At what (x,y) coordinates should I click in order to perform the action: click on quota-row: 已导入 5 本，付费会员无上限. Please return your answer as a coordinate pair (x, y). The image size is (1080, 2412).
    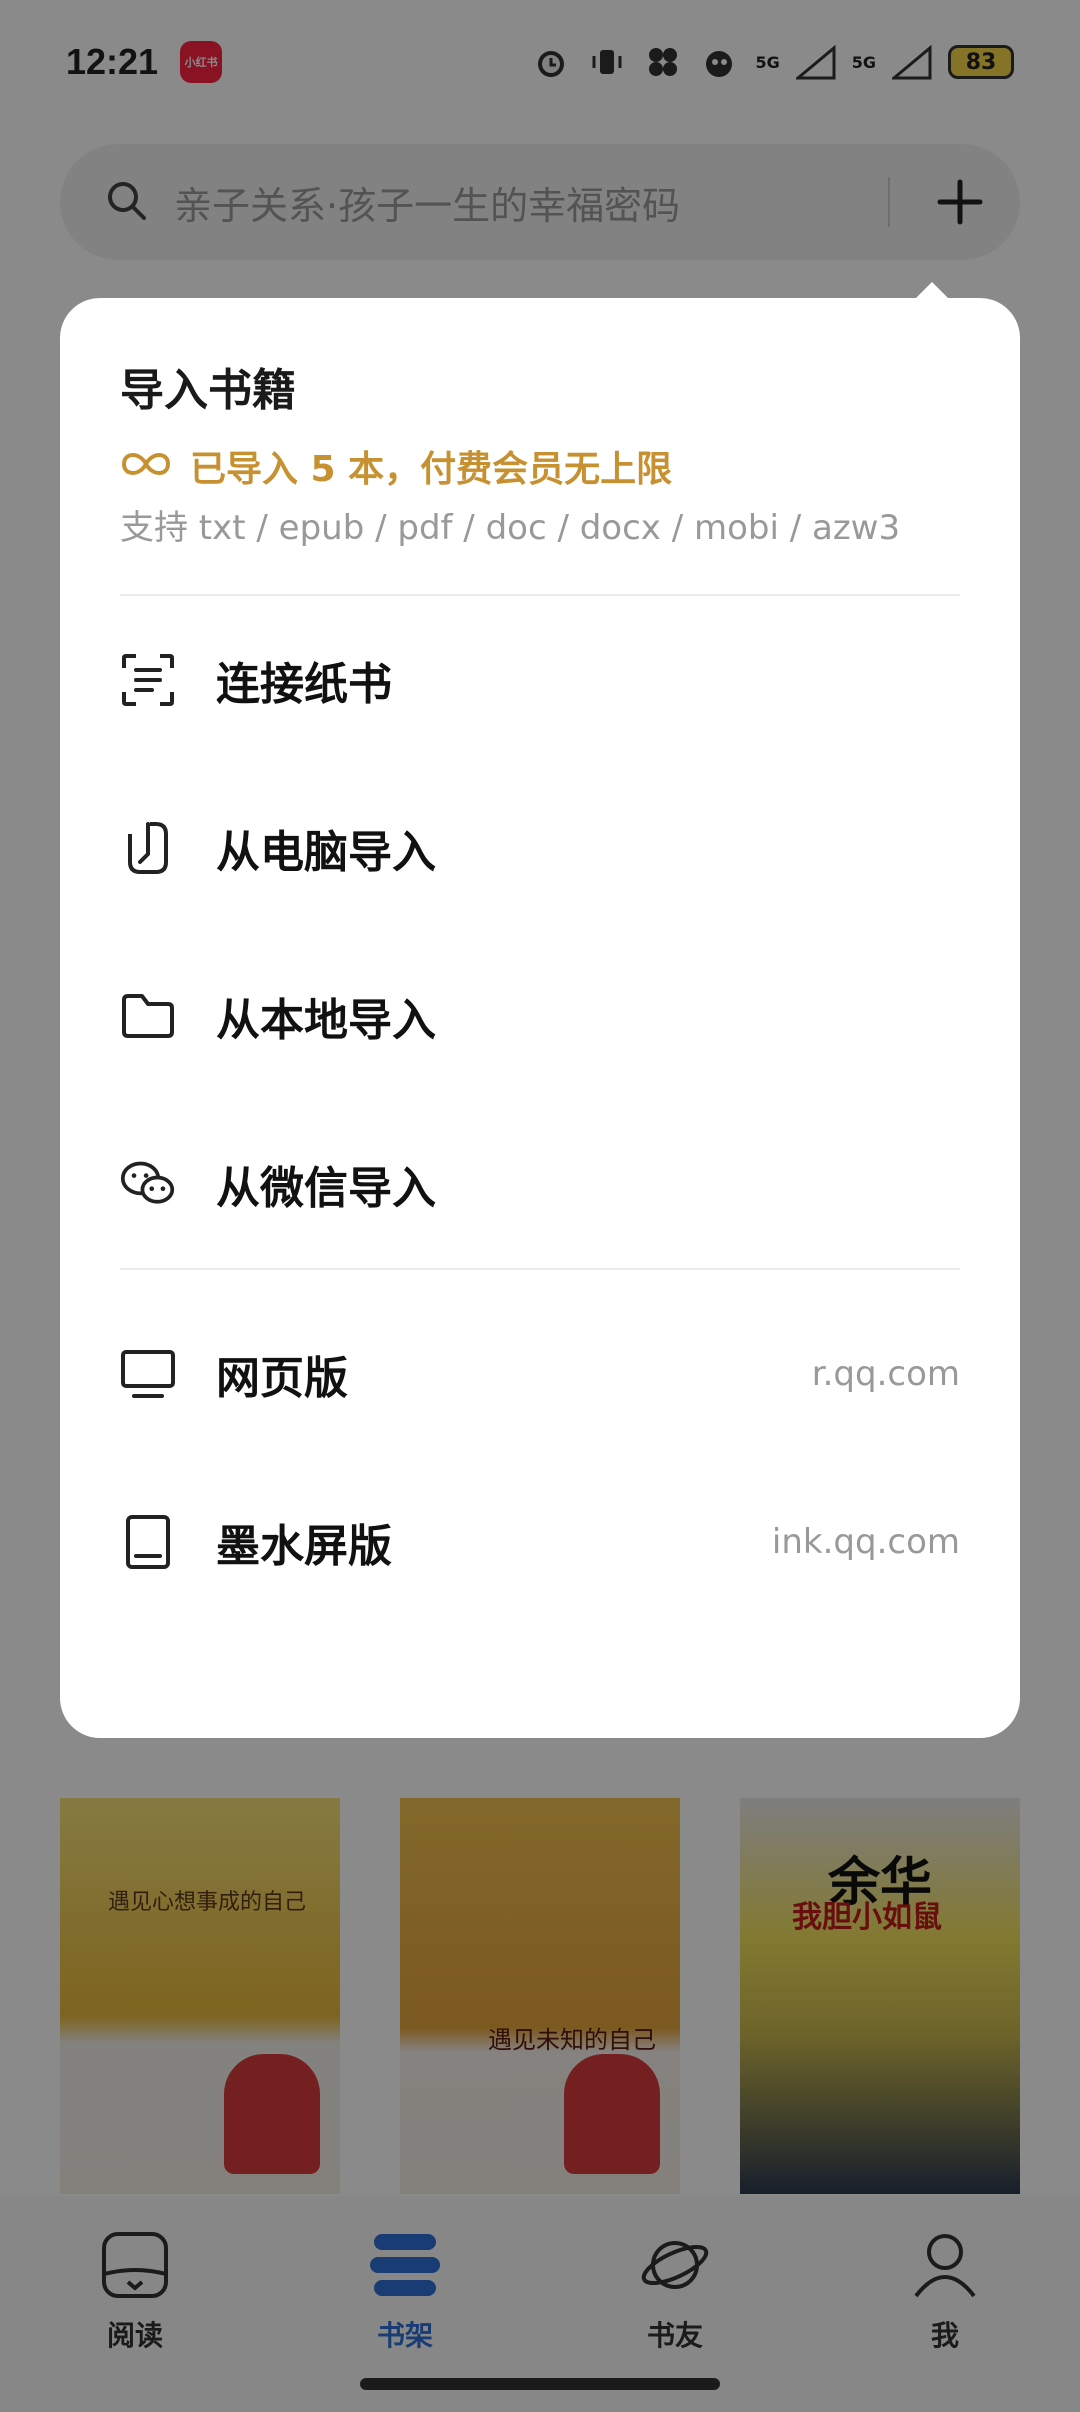
    Looking at the image, I should click on (540, 466).